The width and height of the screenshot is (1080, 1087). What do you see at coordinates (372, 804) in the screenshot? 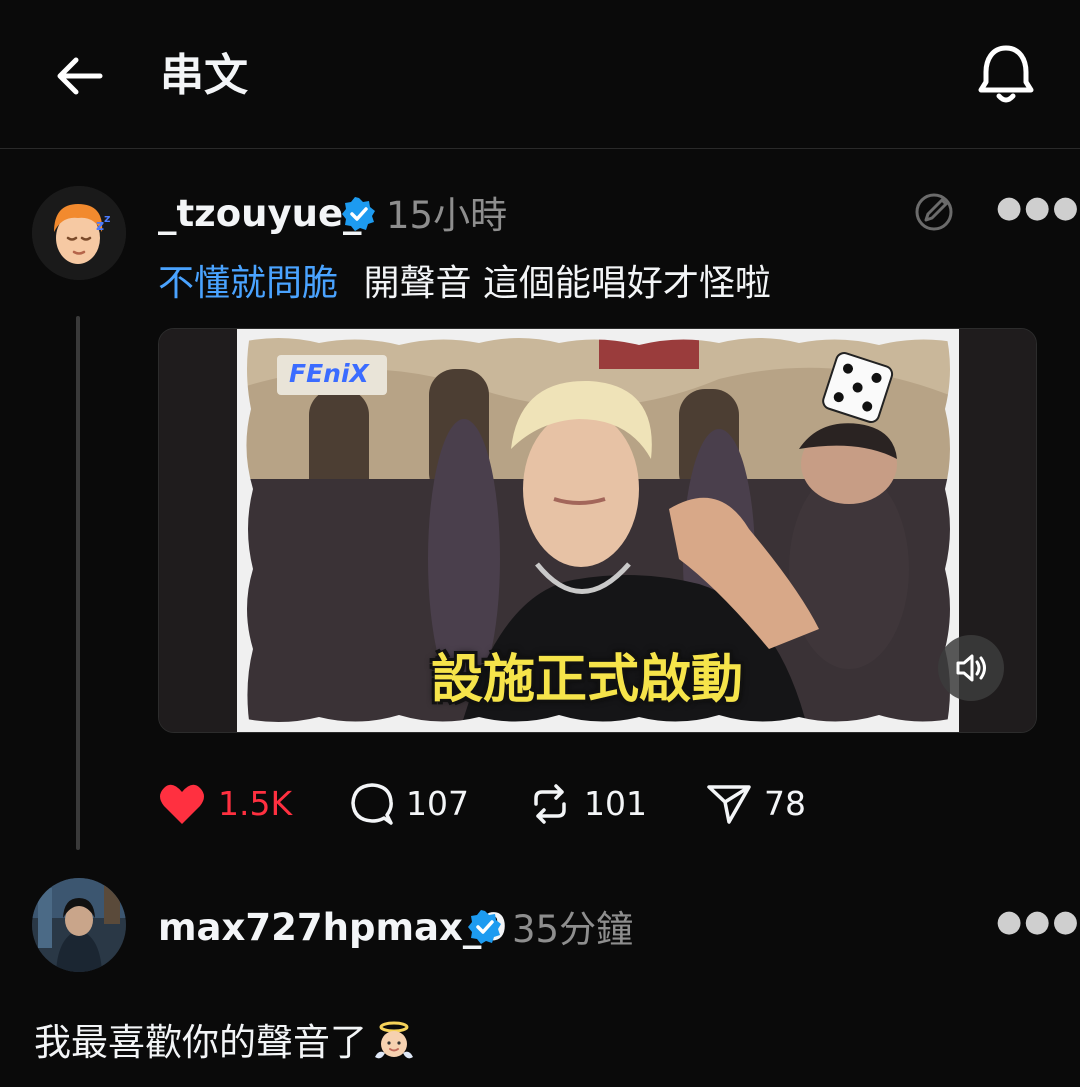
I see `comment-bubble-icon` at bounding box center [372, 804].